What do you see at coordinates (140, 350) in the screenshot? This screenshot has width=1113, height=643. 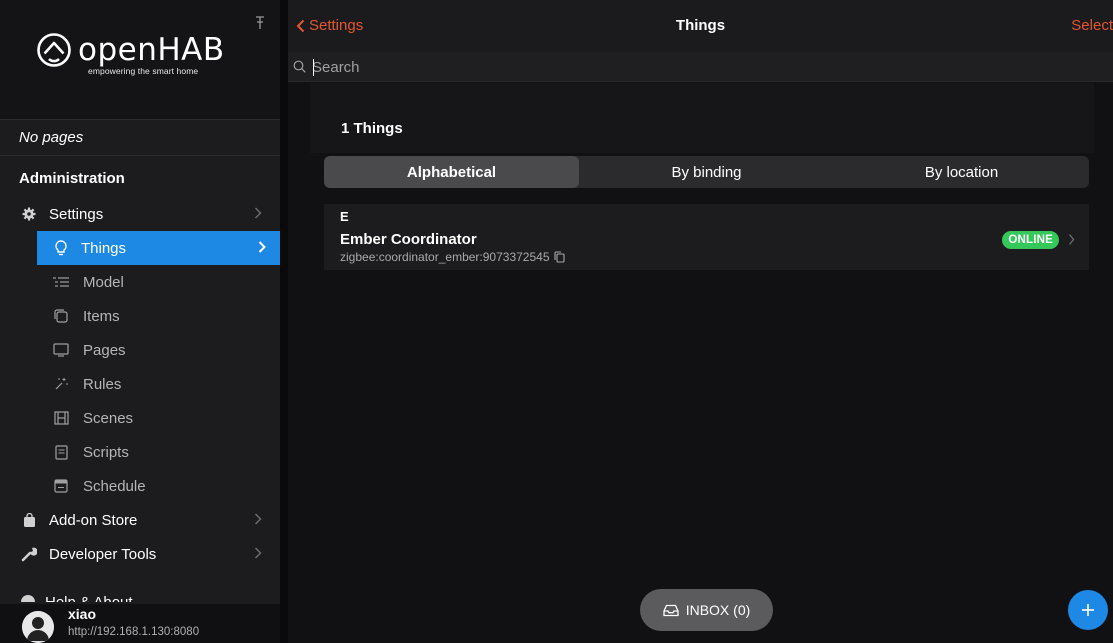 I see `sidebar-item-pages: Pages` at bounding box center [140, 350].